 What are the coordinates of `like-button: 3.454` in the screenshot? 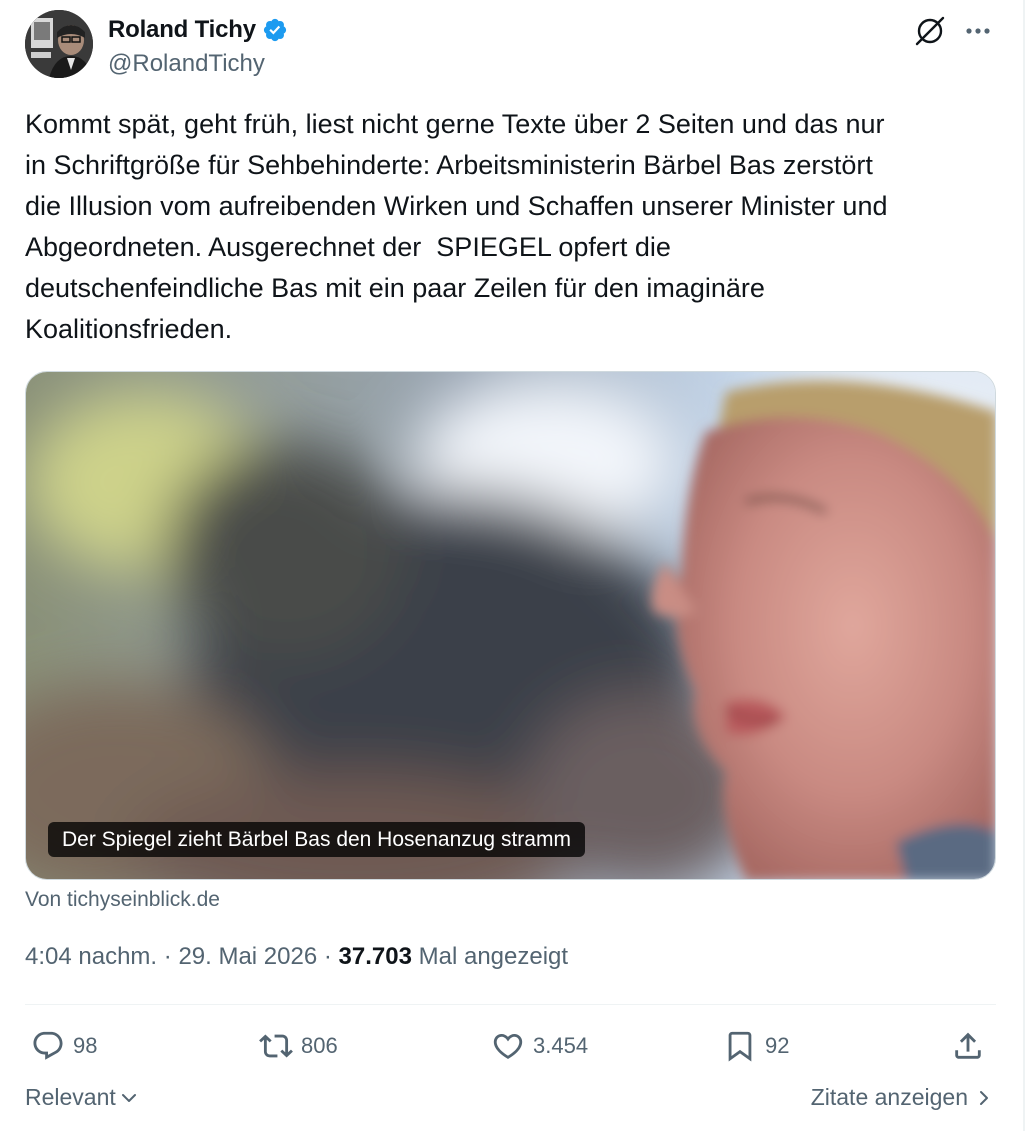 It's located at (539, 1046).